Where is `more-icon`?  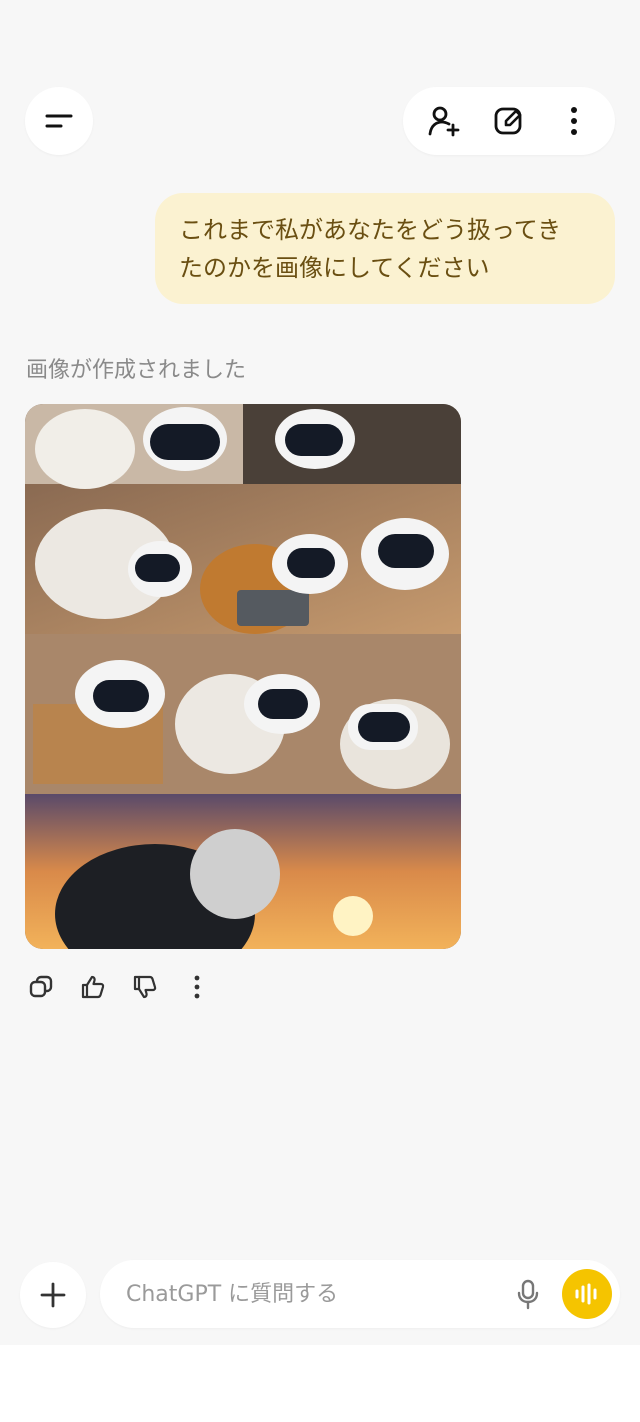
more-icon is located at coordinates (197, 987).